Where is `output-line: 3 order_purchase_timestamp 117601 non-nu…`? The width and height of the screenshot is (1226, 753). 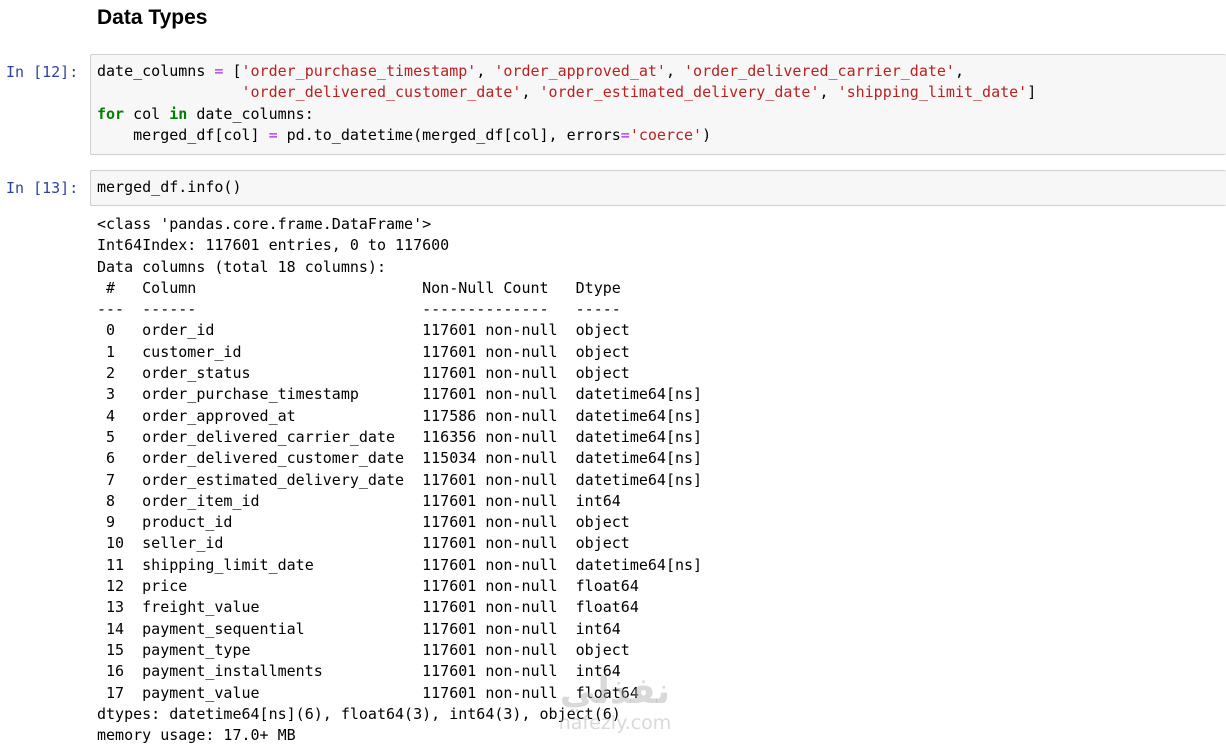 output-line: 3 order_purchase_timestamp 117601 non-nu… is located at coordinates (400, 394).